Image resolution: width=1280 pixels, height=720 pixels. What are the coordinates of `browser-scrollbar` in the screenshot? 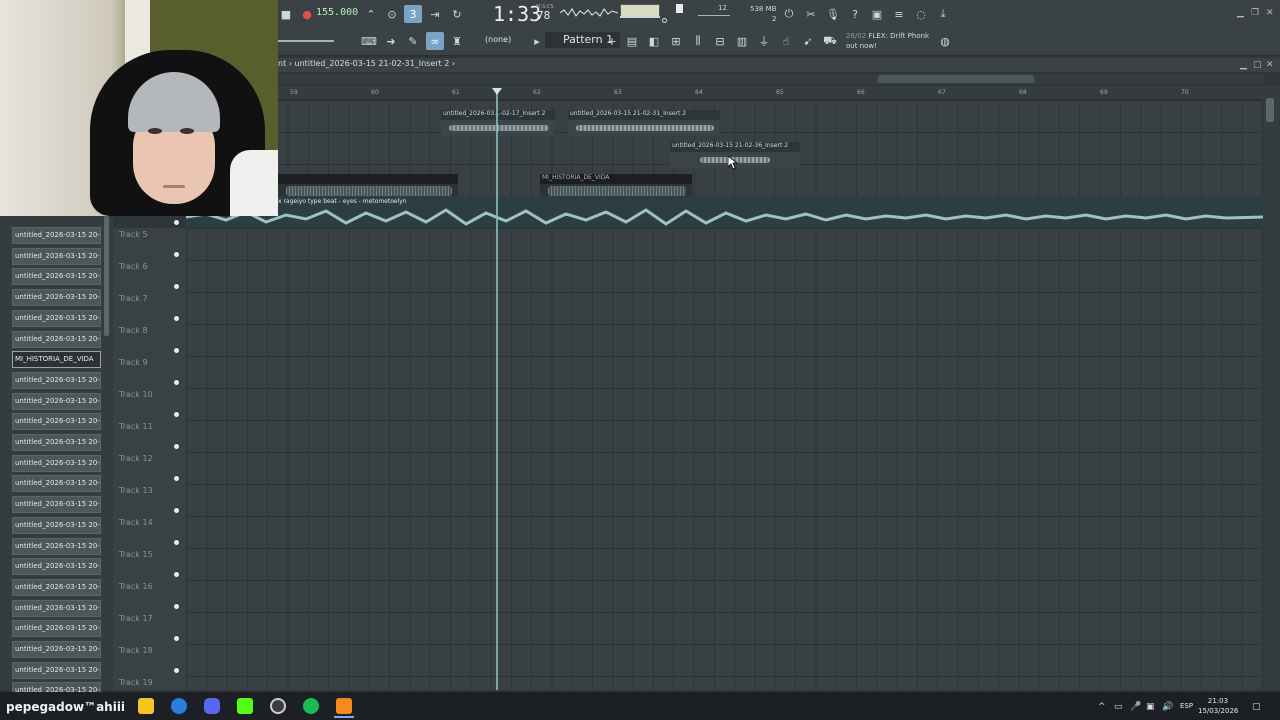 It's located at (106, 276).